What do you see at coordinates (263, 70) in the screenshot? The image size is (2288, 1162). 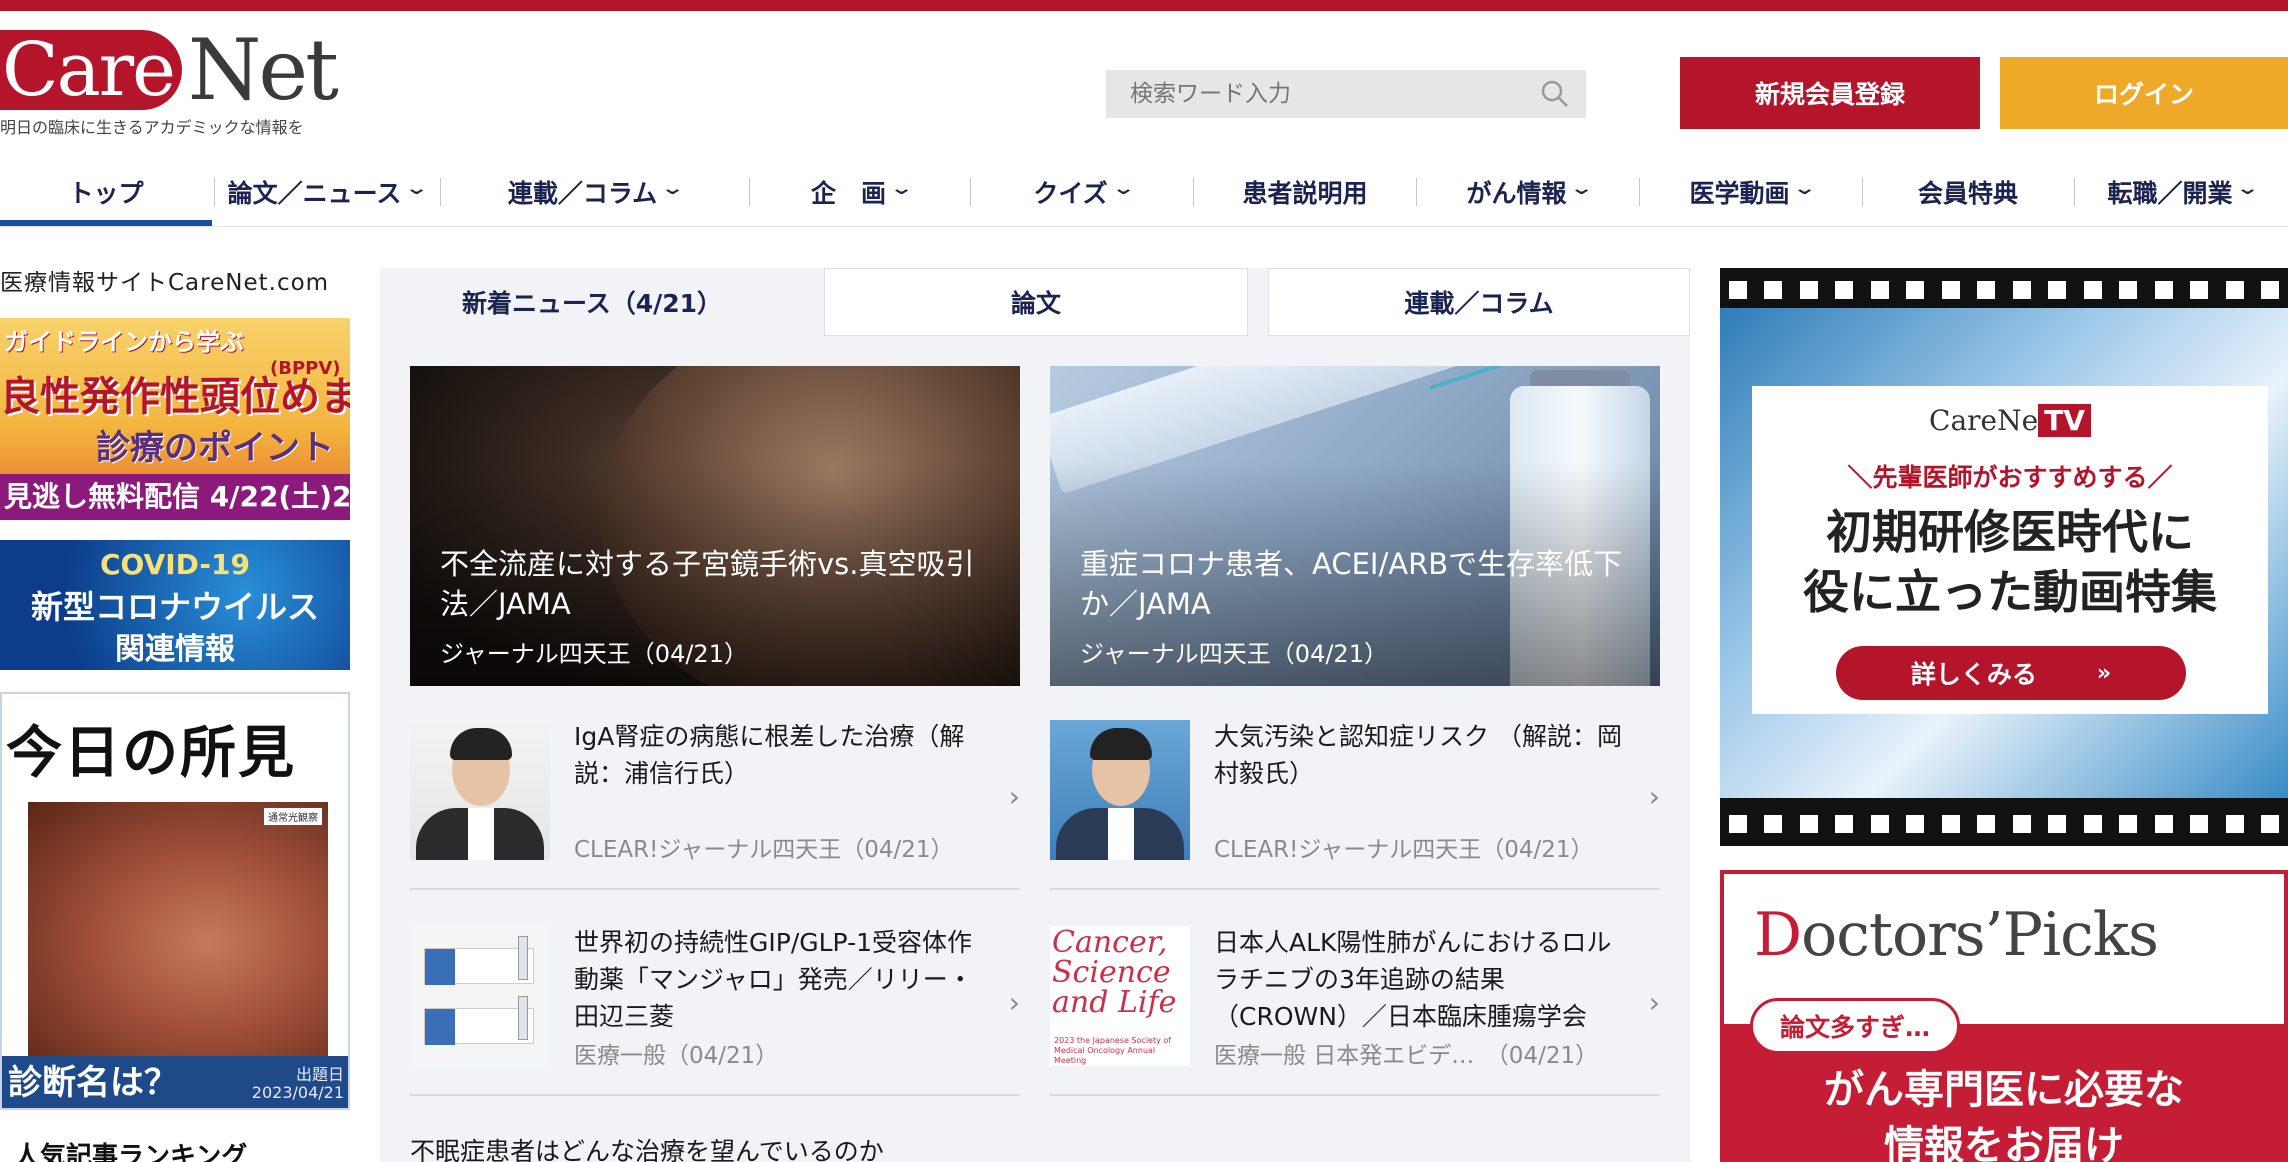 I see `logo-net-text: Net` at bounding box center [263, 70].